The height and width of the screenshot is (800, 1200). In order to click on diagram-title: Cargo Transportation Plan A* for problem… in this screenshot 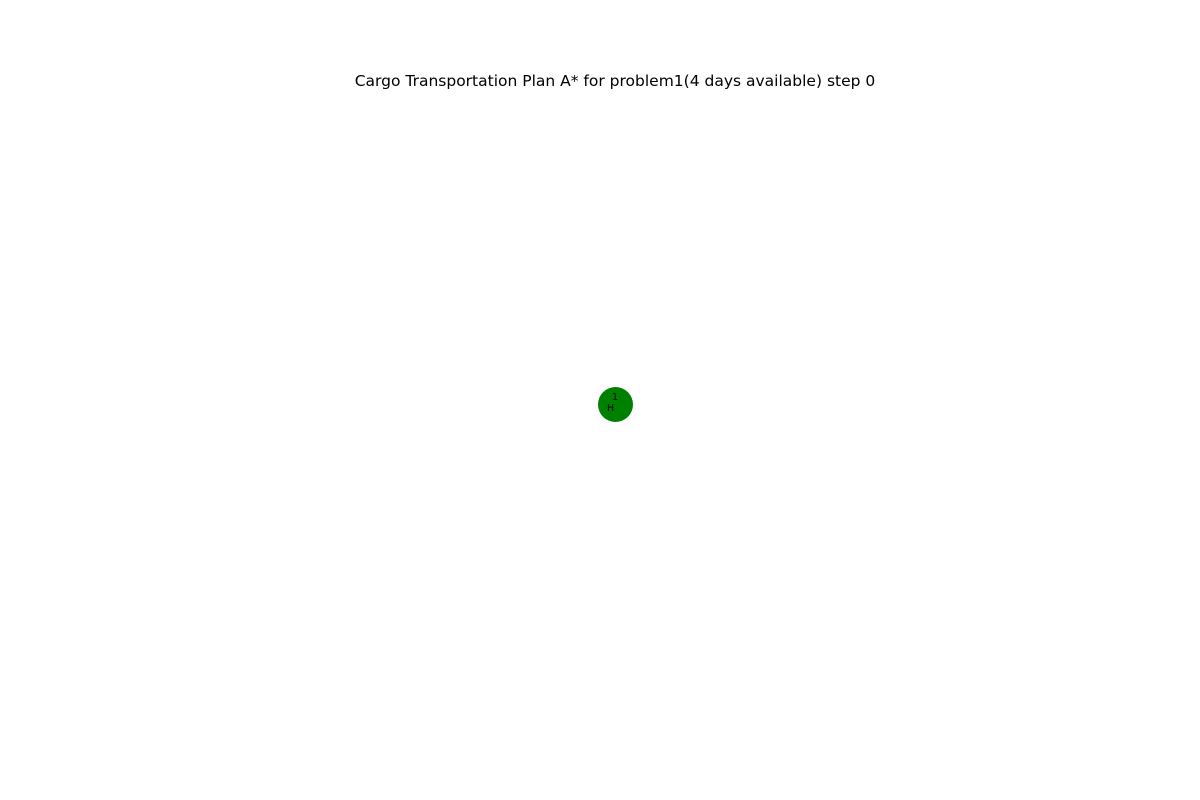, I will do `click(615, 81)`.